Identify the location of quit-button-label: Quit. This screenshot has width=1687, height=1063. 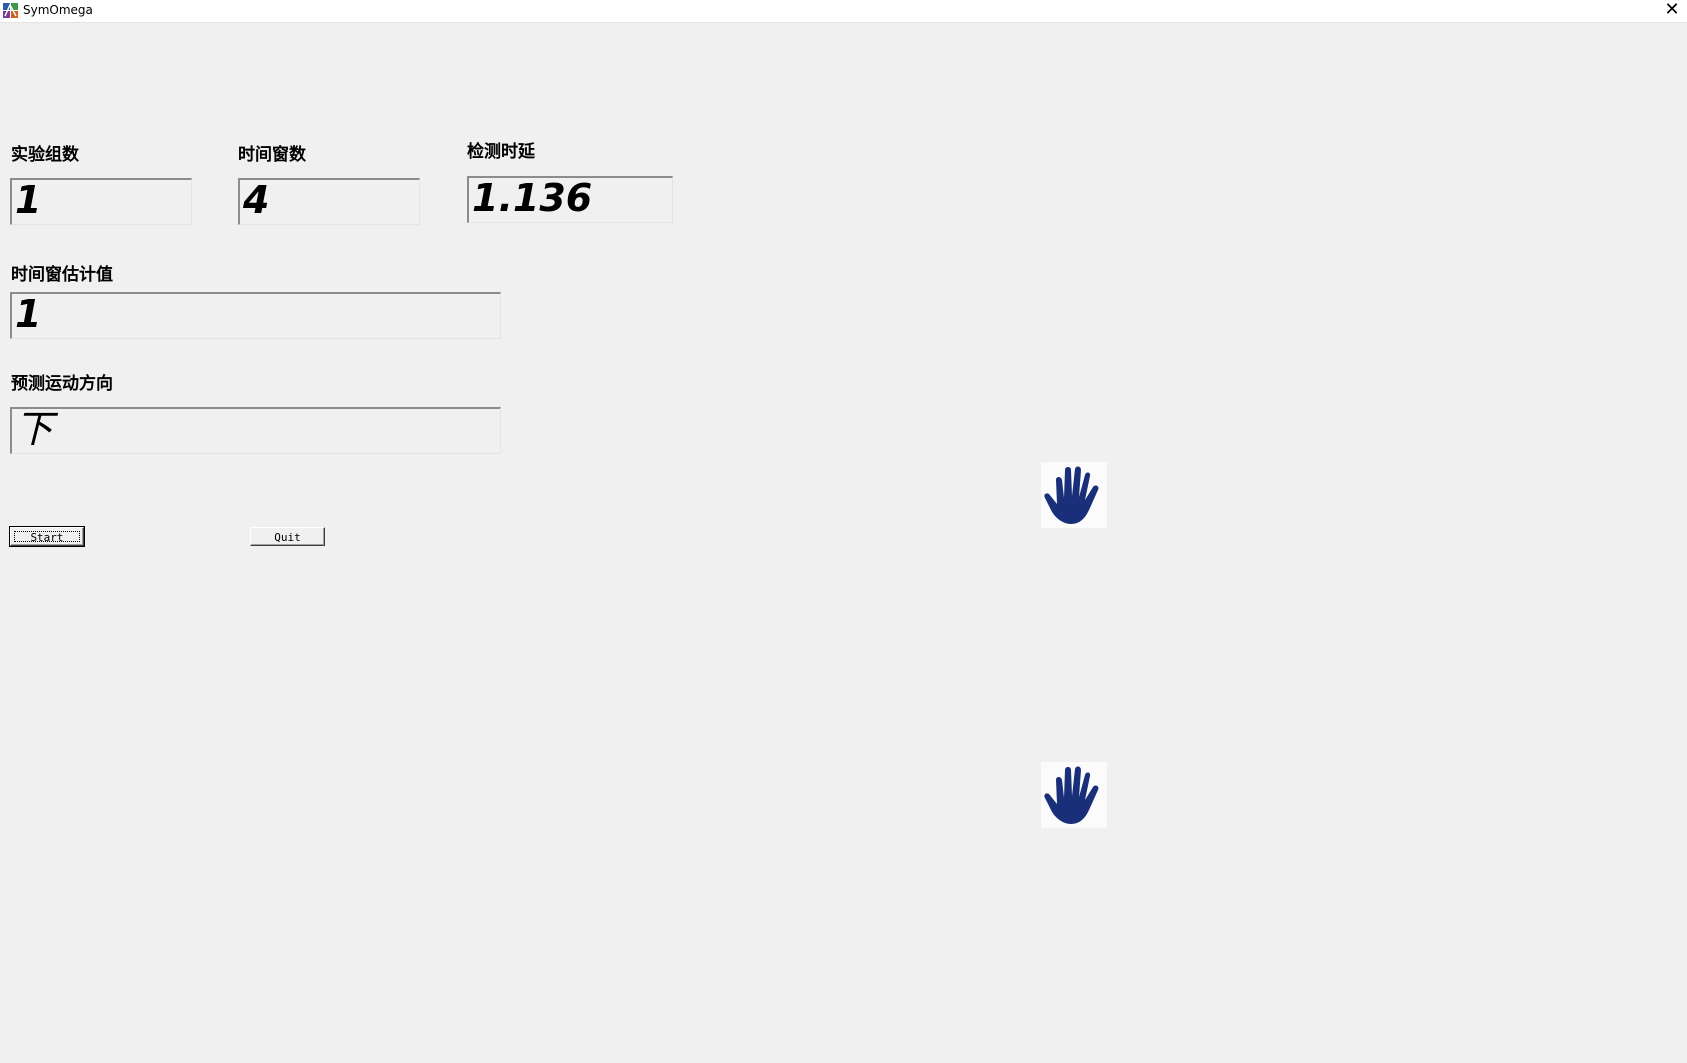
(287, 537).